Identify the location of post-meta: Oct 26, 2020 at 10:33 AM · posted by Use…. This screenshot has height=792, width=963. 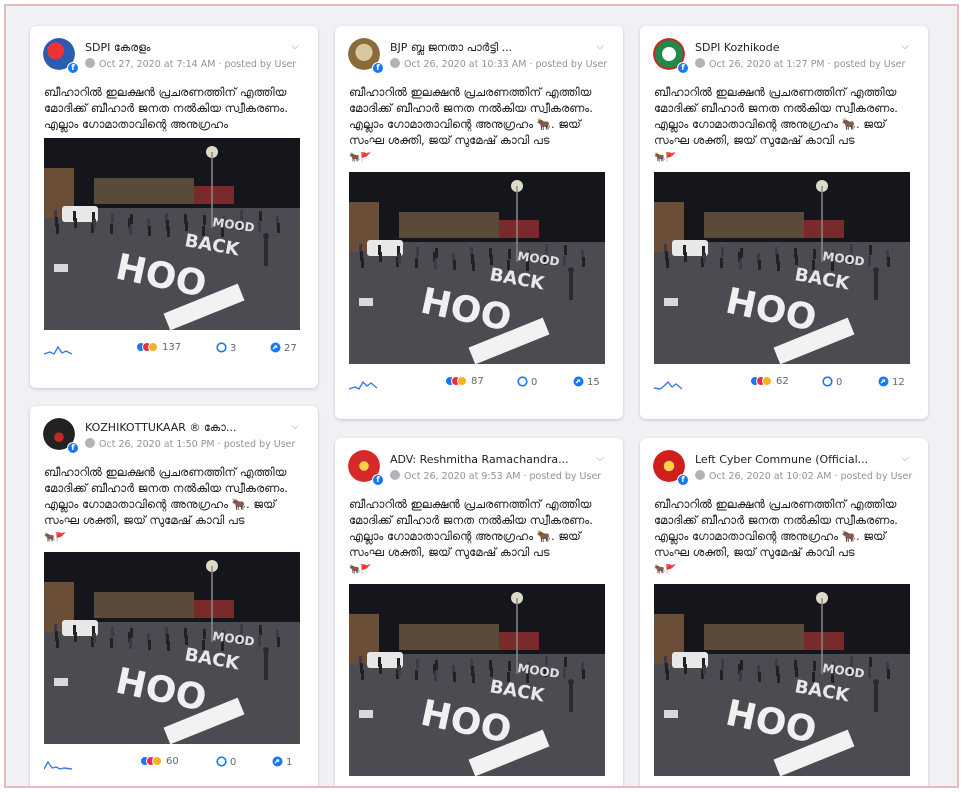
(498, 64).